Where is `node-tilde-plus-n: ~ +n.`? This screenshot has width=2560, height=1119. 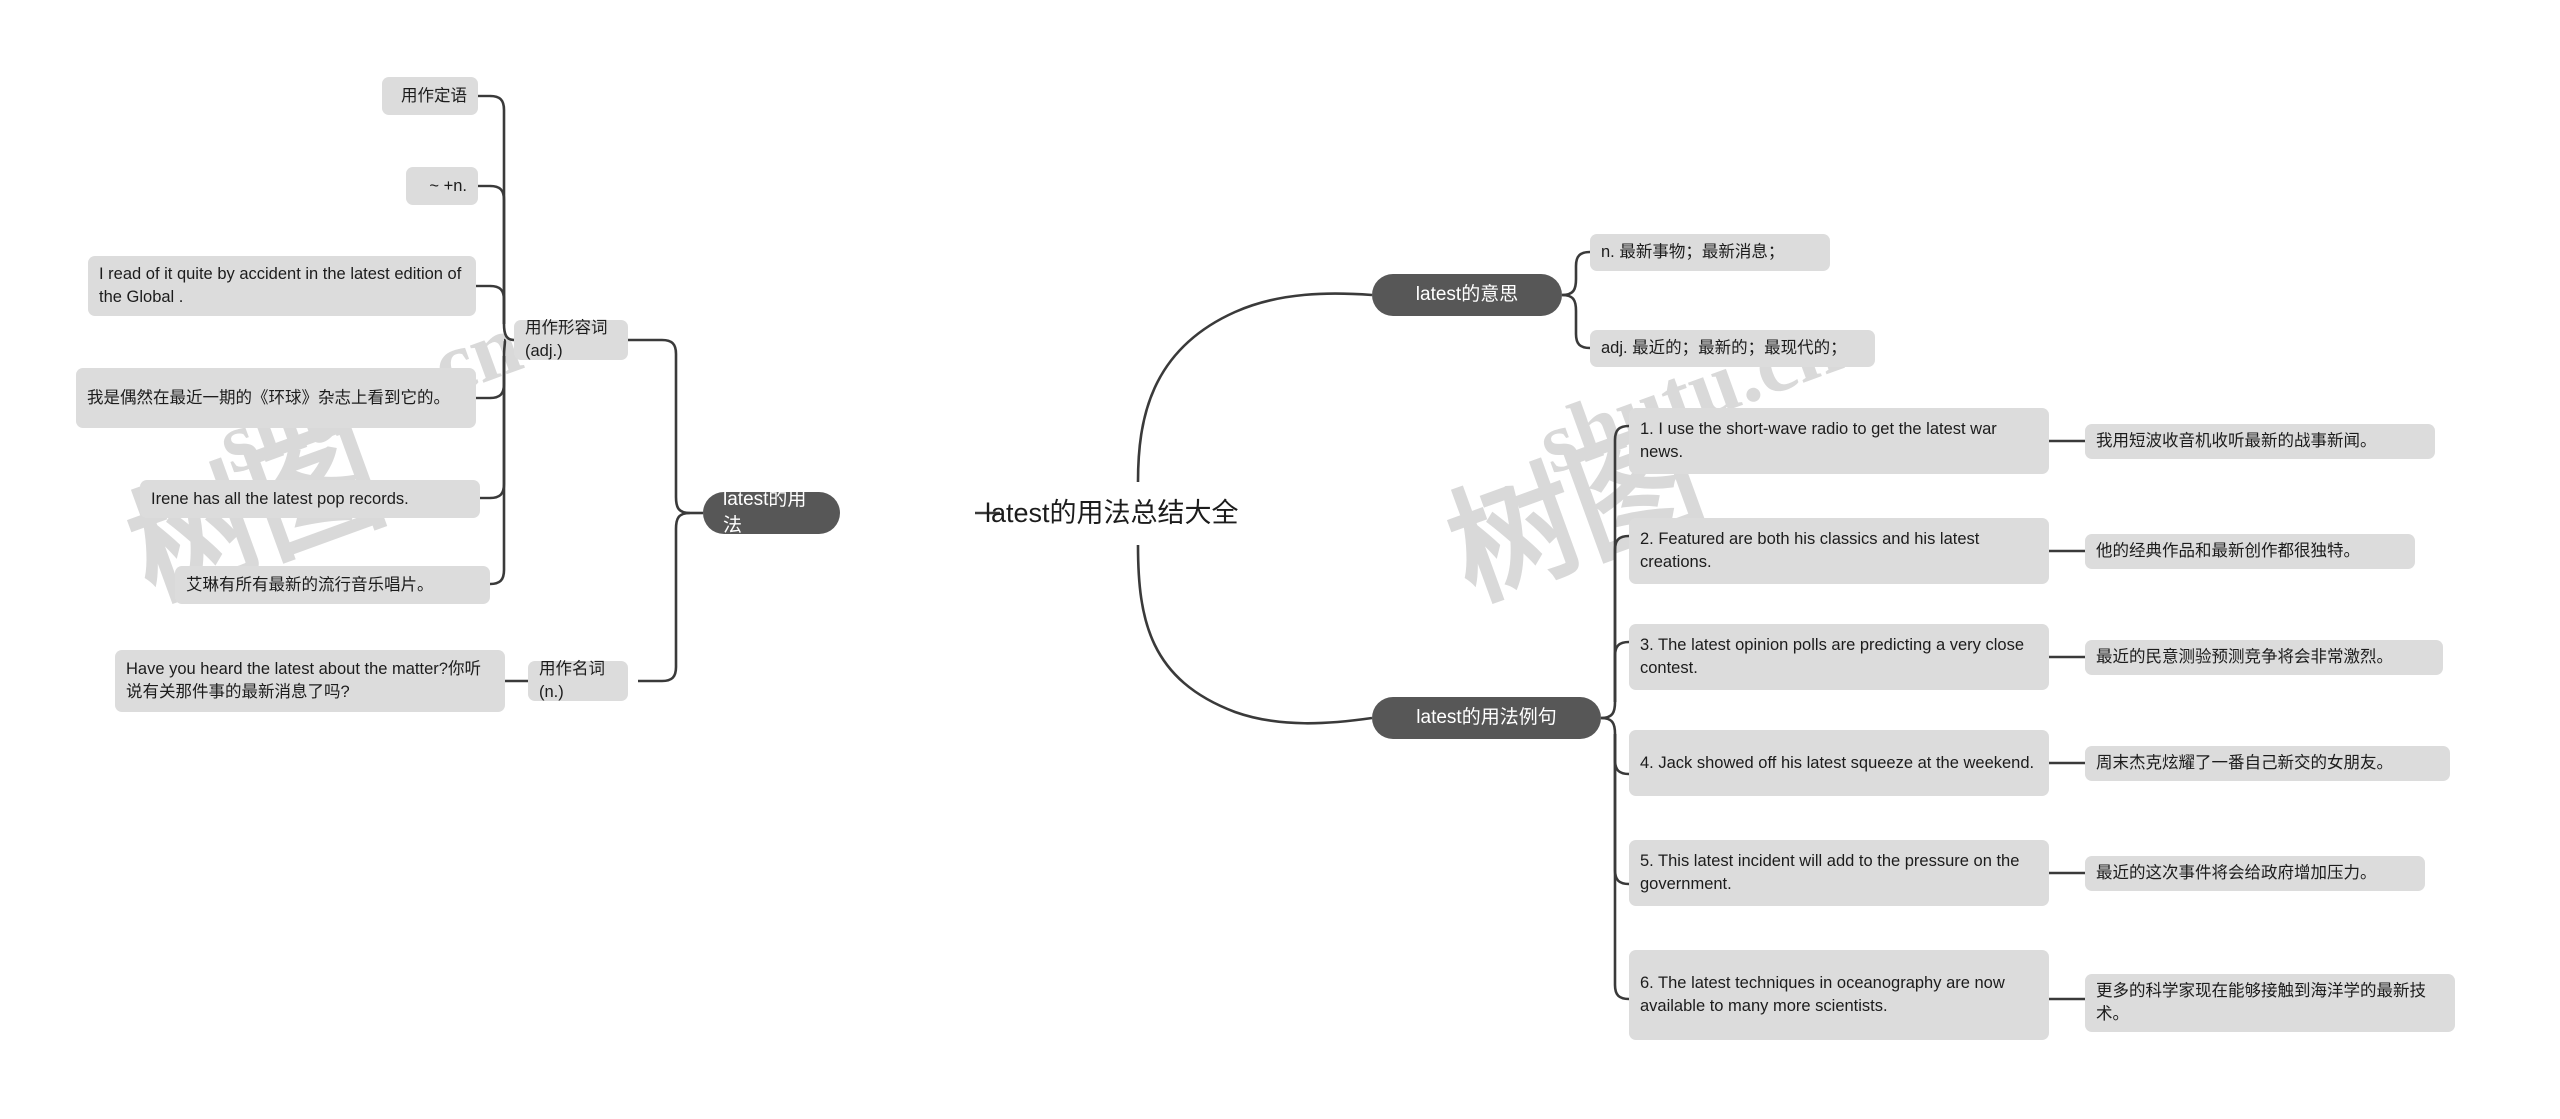 node-tilde-plus-n: ~ +n. is located at coordinates (442, 186).